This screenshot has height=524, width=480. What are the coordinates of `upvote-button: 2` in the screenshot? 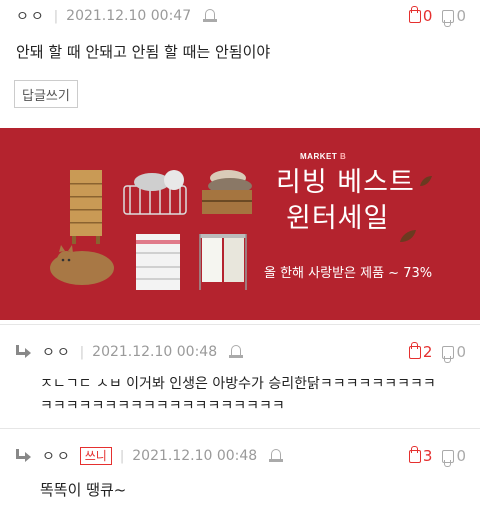 It's located at (420, 351).